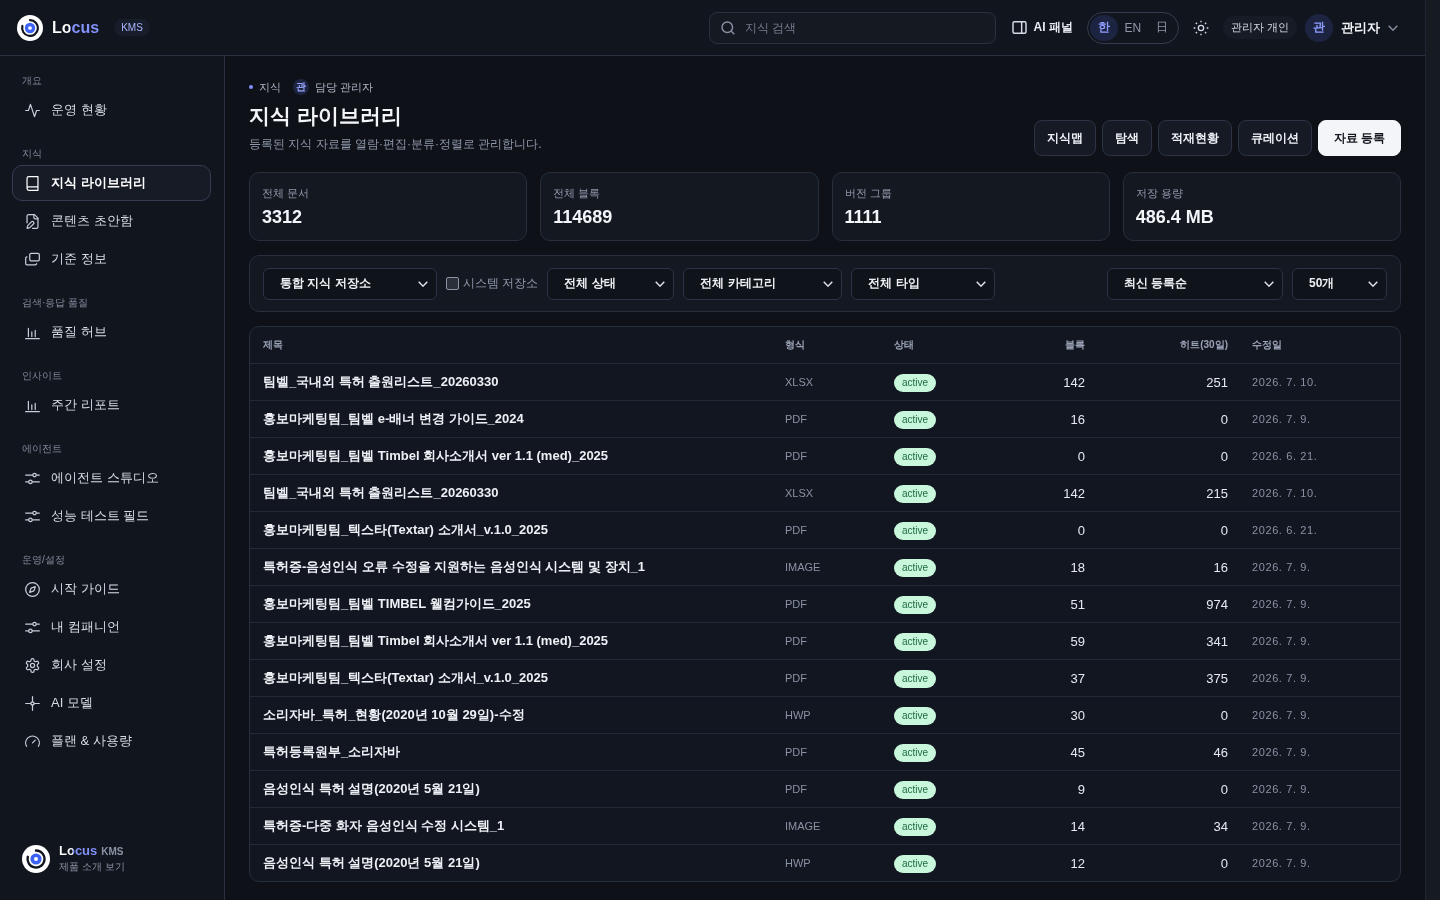 This screenshot has height=900, width=1440. Describe the element at coordinates (1077, 604) in the screenshot. I see `table-cell: 51` at that location.